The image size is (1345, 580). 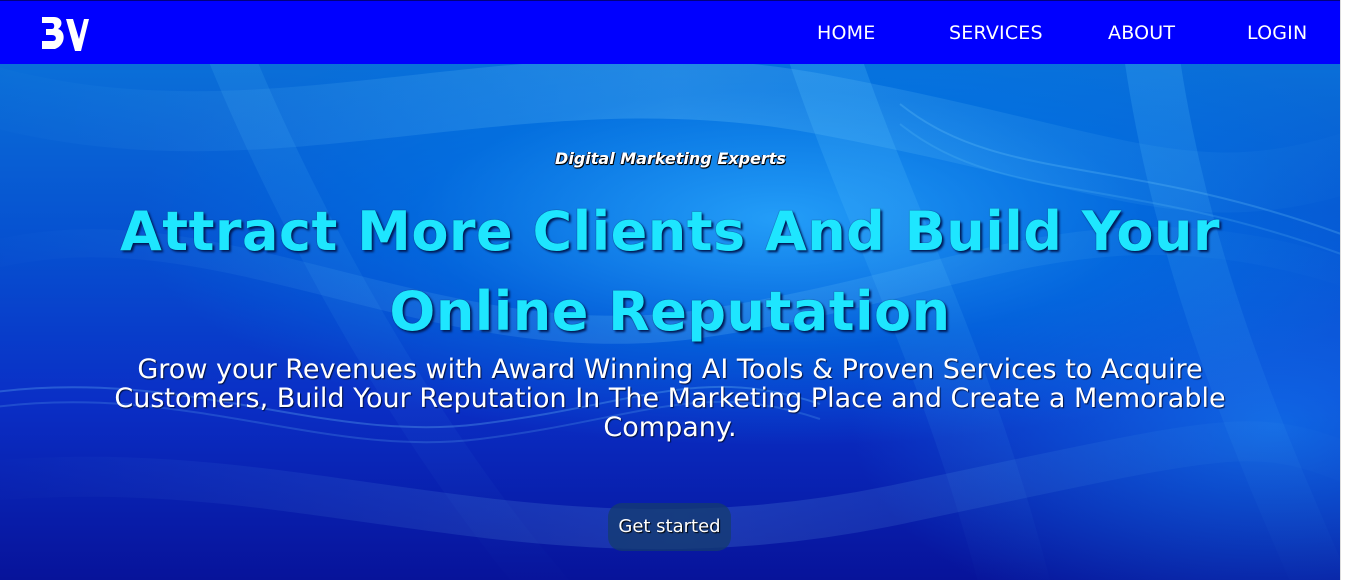 I want to click on nav-home-link: HOME, so click(x=846, y=33).